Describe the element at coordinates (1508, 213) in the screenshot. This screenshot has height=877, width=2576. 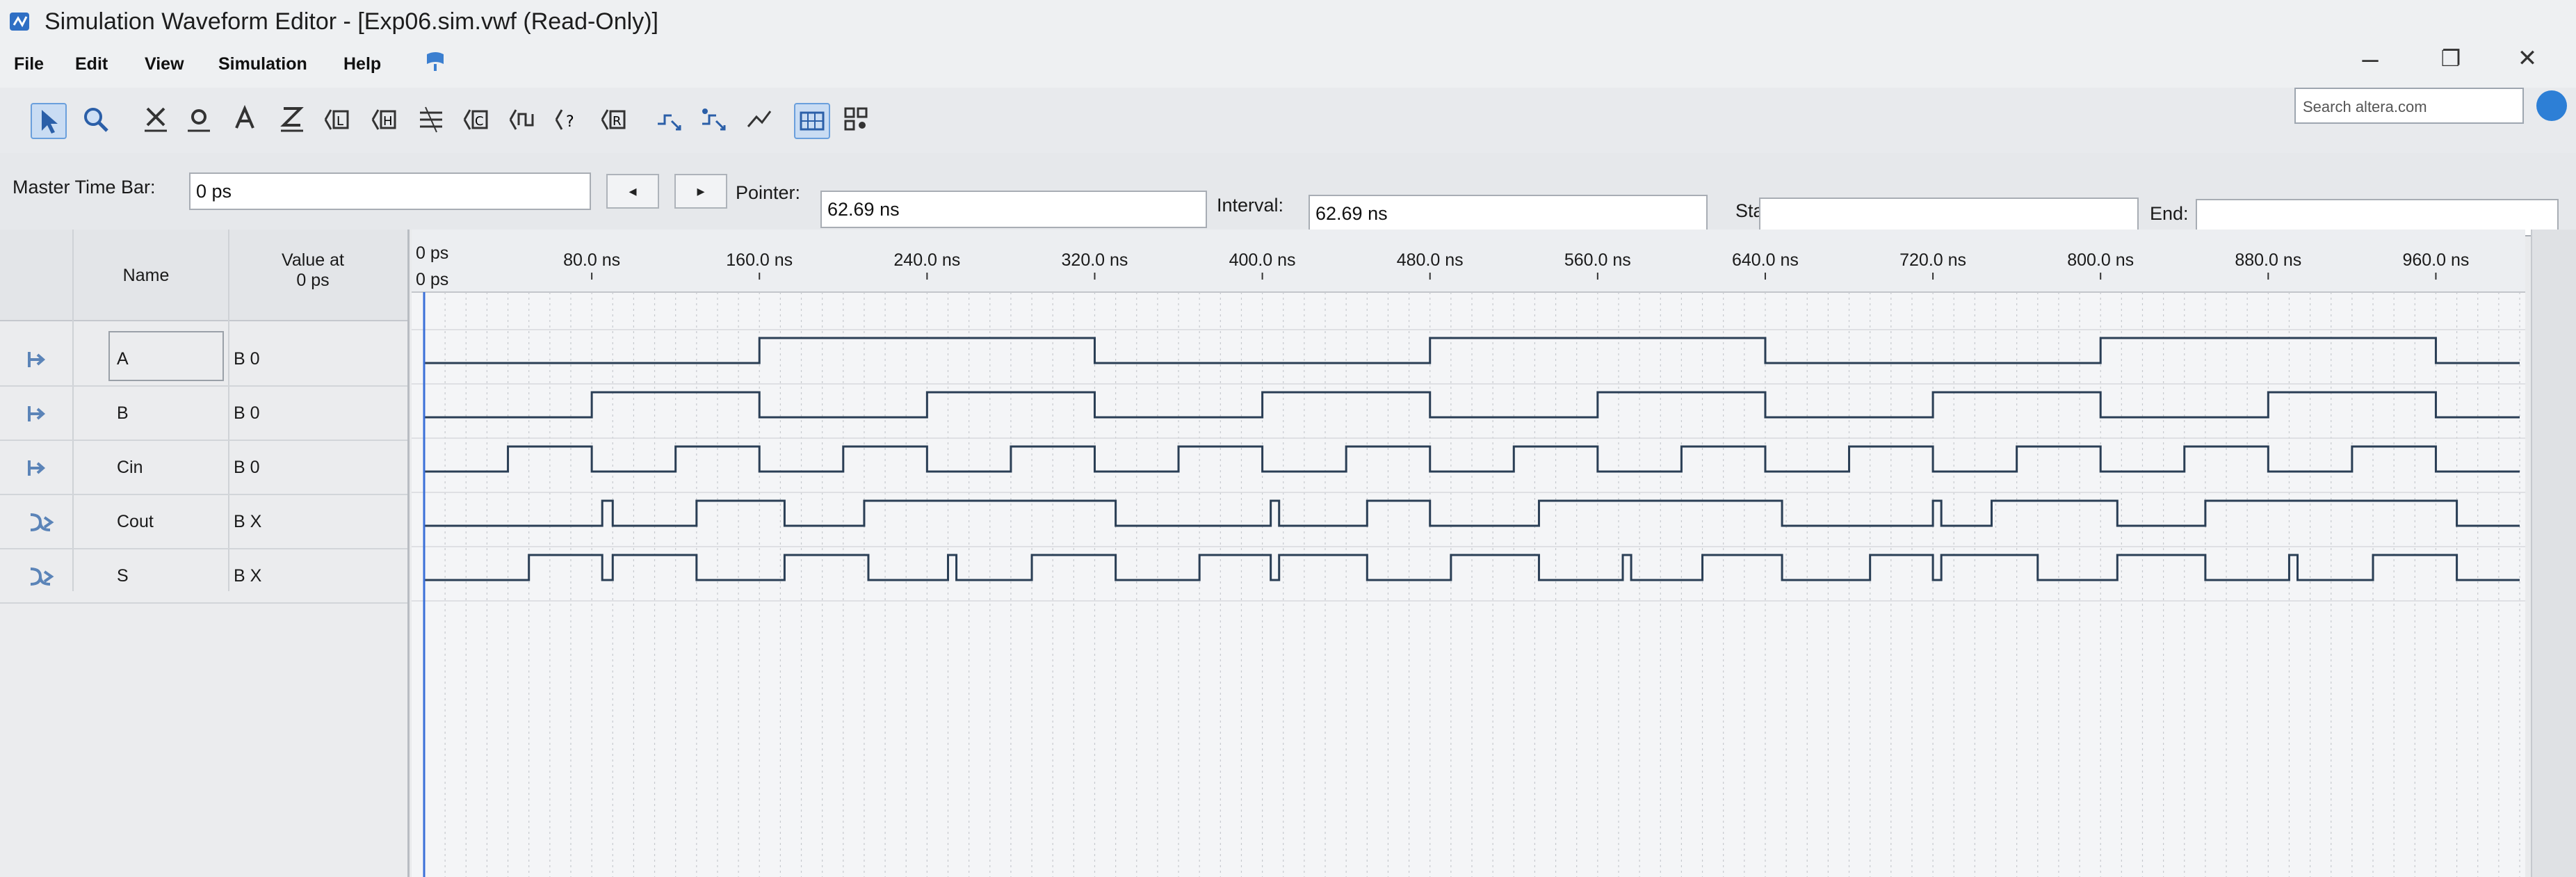
I see `interval-field: 62.69 ns` at that location.